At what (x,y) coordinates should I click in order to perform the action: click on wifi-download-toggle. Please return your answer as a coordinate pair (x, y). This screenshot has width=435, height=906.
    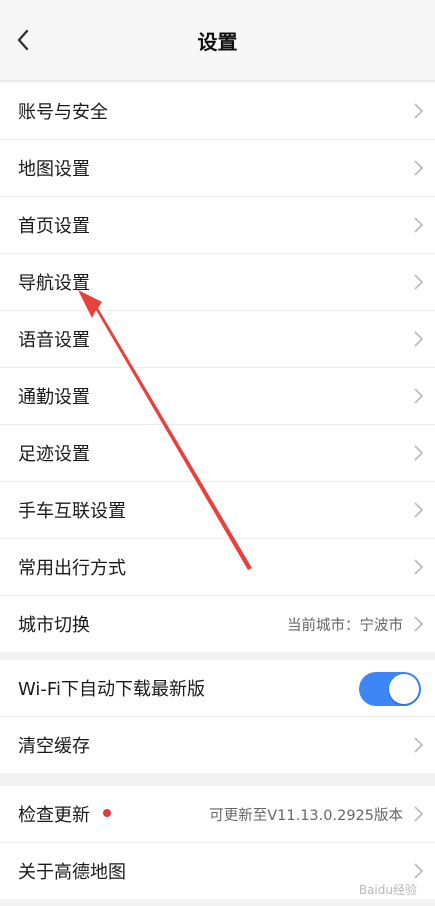
    Looking at the image, I should click on (390, 689).